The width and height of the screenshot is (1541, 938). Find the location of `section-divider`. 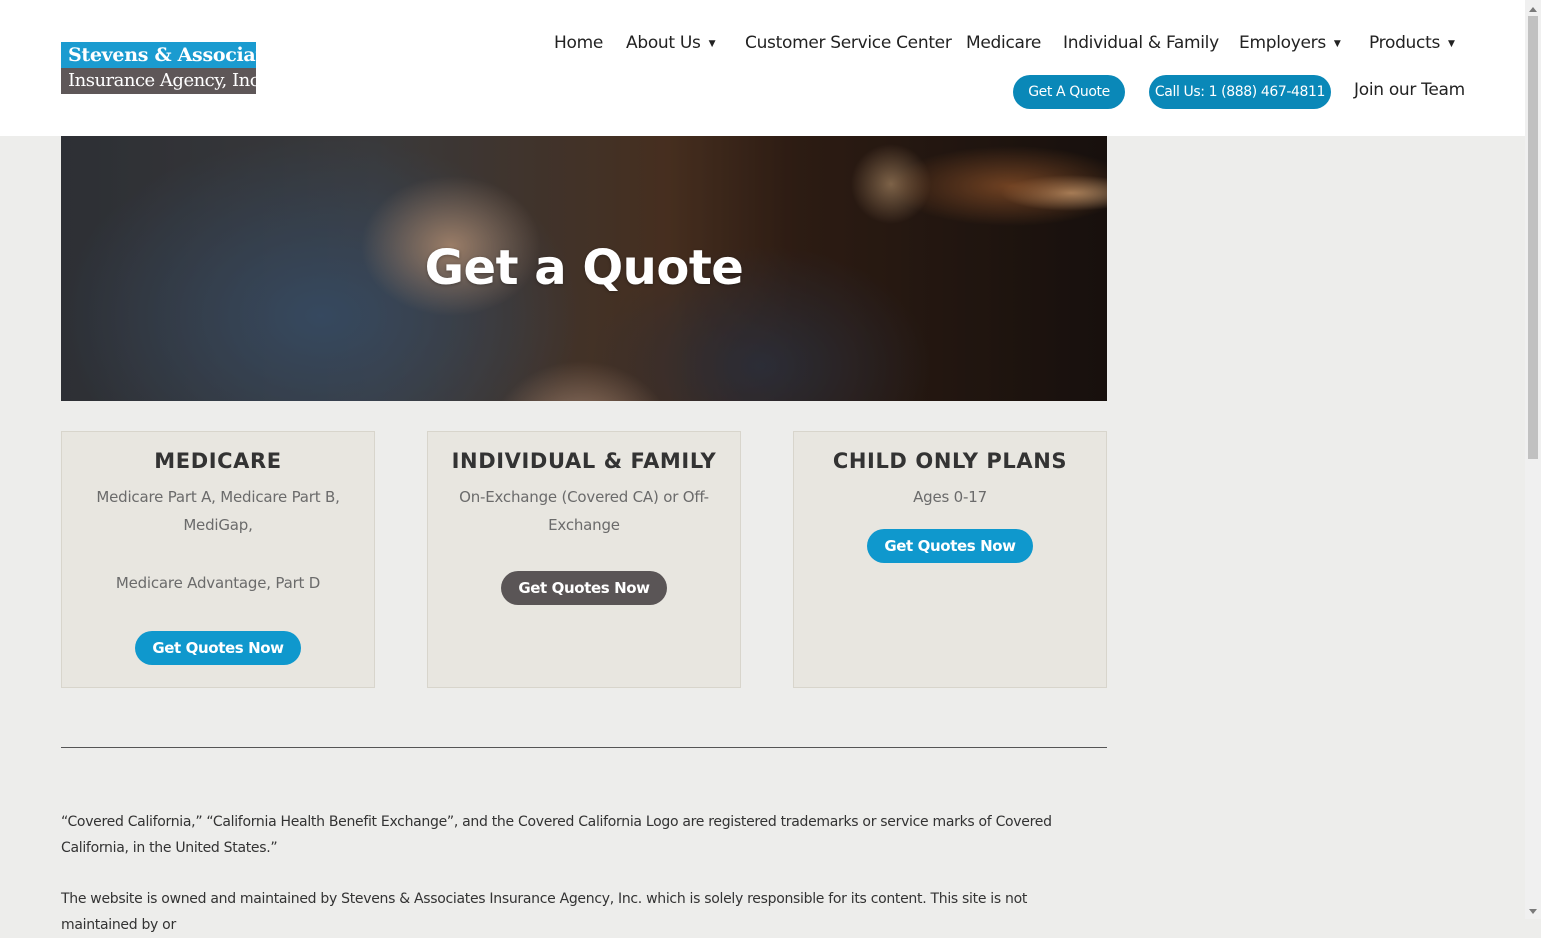

section-divider is located at coordinates (584, 747).